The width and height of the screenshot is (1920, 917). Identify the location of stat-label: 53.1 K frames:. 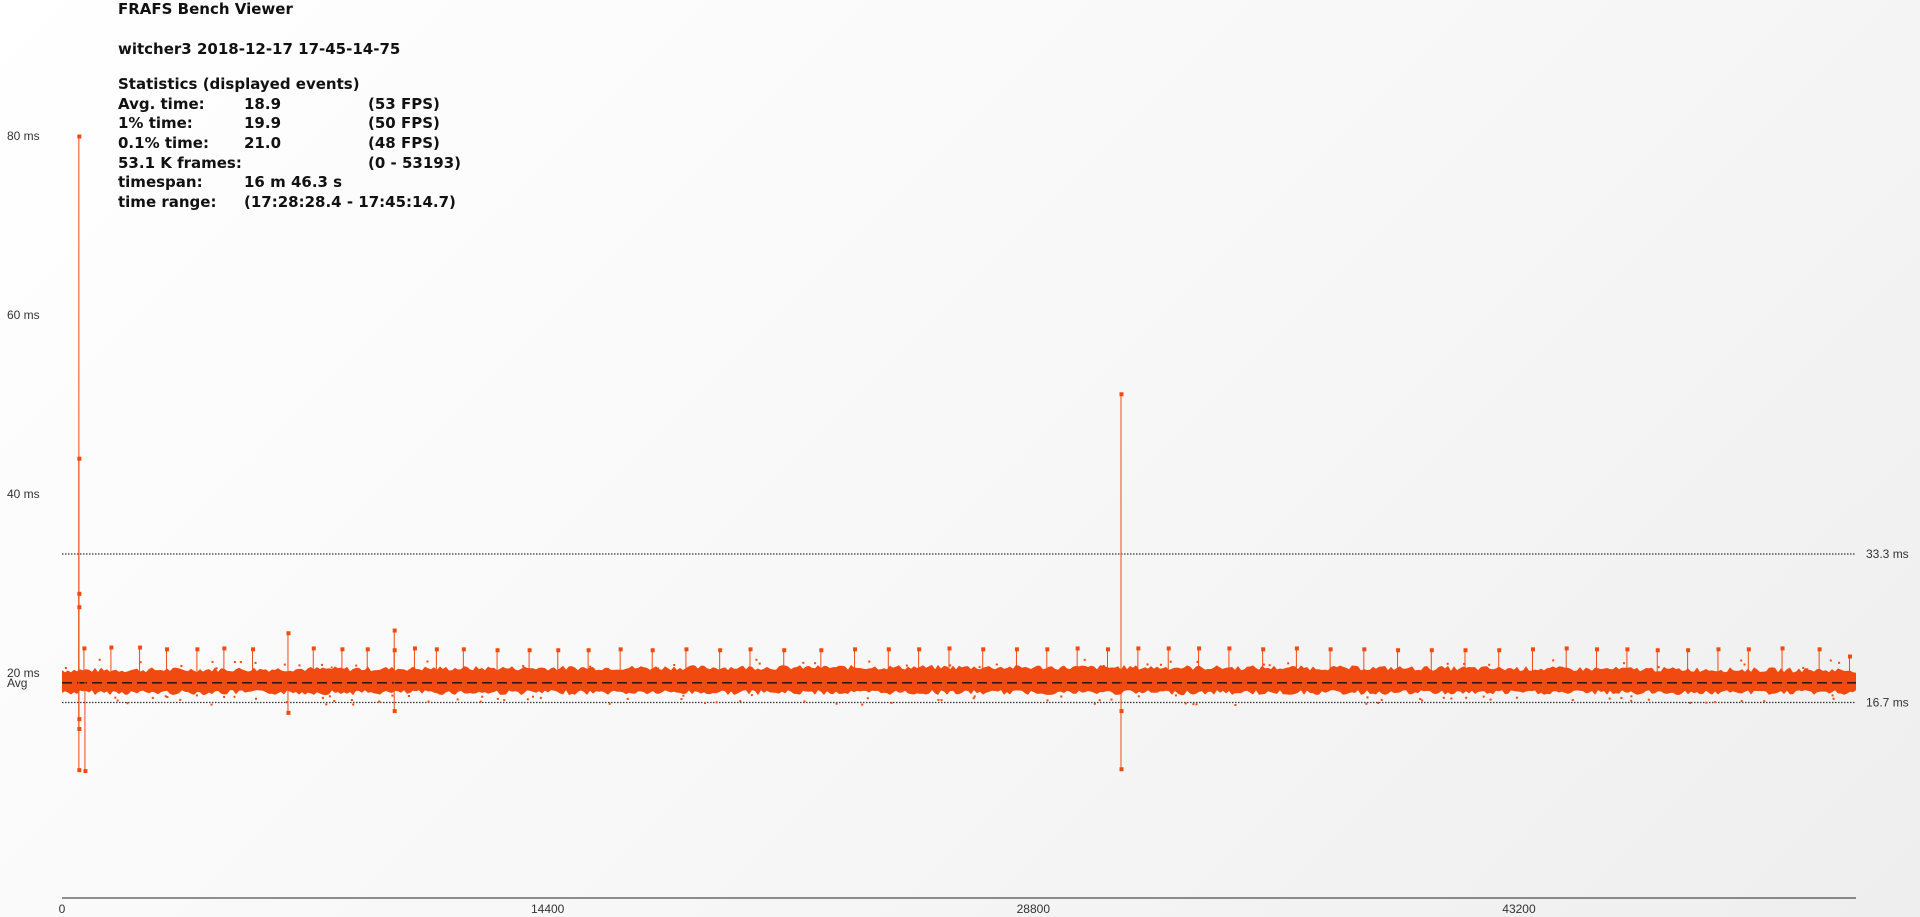
(180, 162).